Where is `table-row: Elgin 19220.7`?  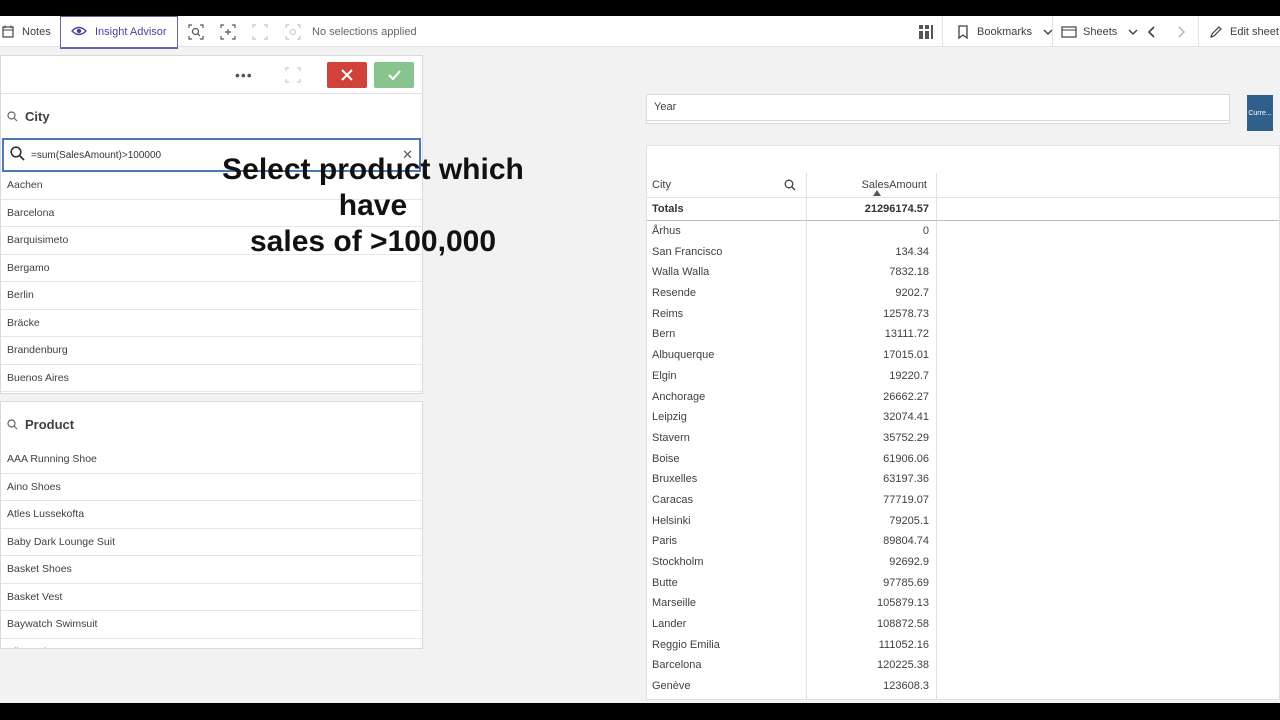 table-row: Elgin 19220.7 is located at coordinates (963, 376).